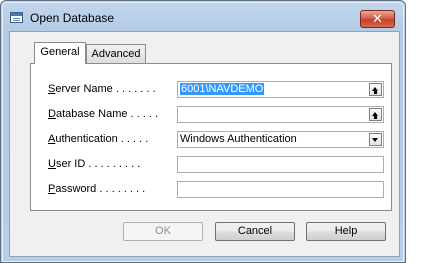 The image size is (422, 263). I want to click on chevron-down-icon, so click(375, 139).